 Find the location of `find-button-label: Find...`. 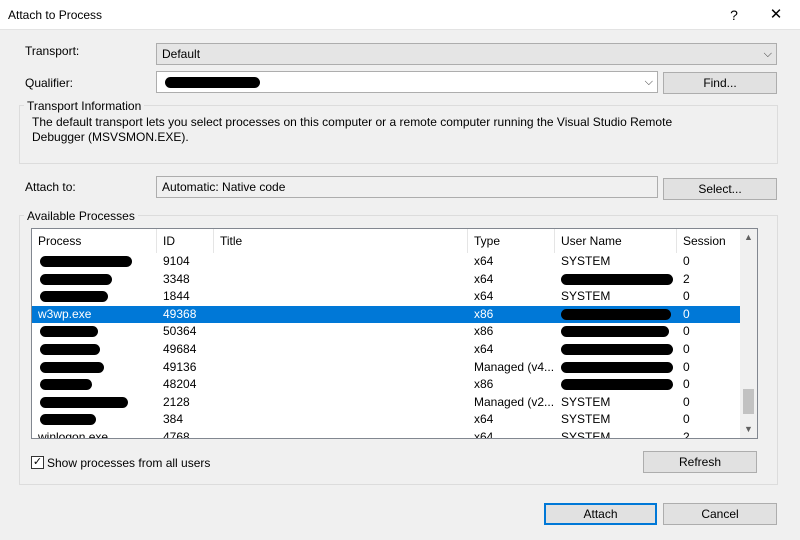

find-button-label: Find... is located at coordinates (720, 83).